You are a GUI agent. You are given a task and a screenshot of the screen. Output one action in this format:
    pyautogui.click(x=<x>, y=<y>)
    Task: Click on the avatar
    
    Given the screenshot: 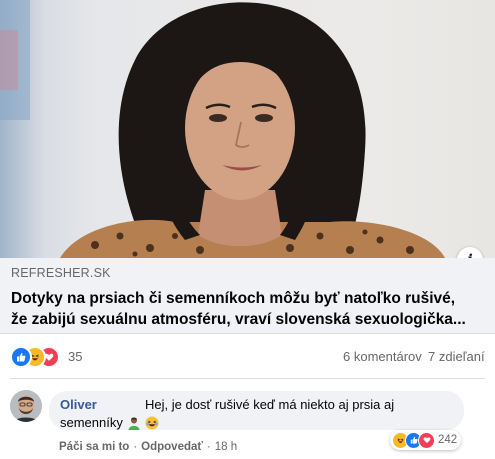 What is the action you would take?
    pyautogui.click(x=26, y=406)
    